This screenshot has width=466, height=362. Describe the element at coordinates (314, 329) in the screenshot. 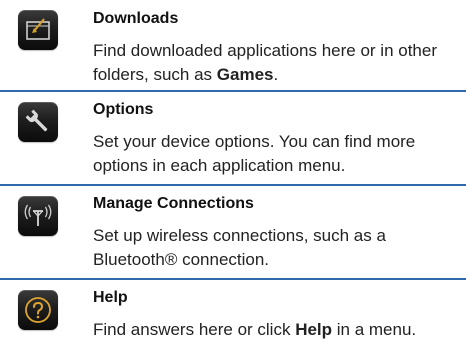

I see `bold-term-help: Help` at that location.